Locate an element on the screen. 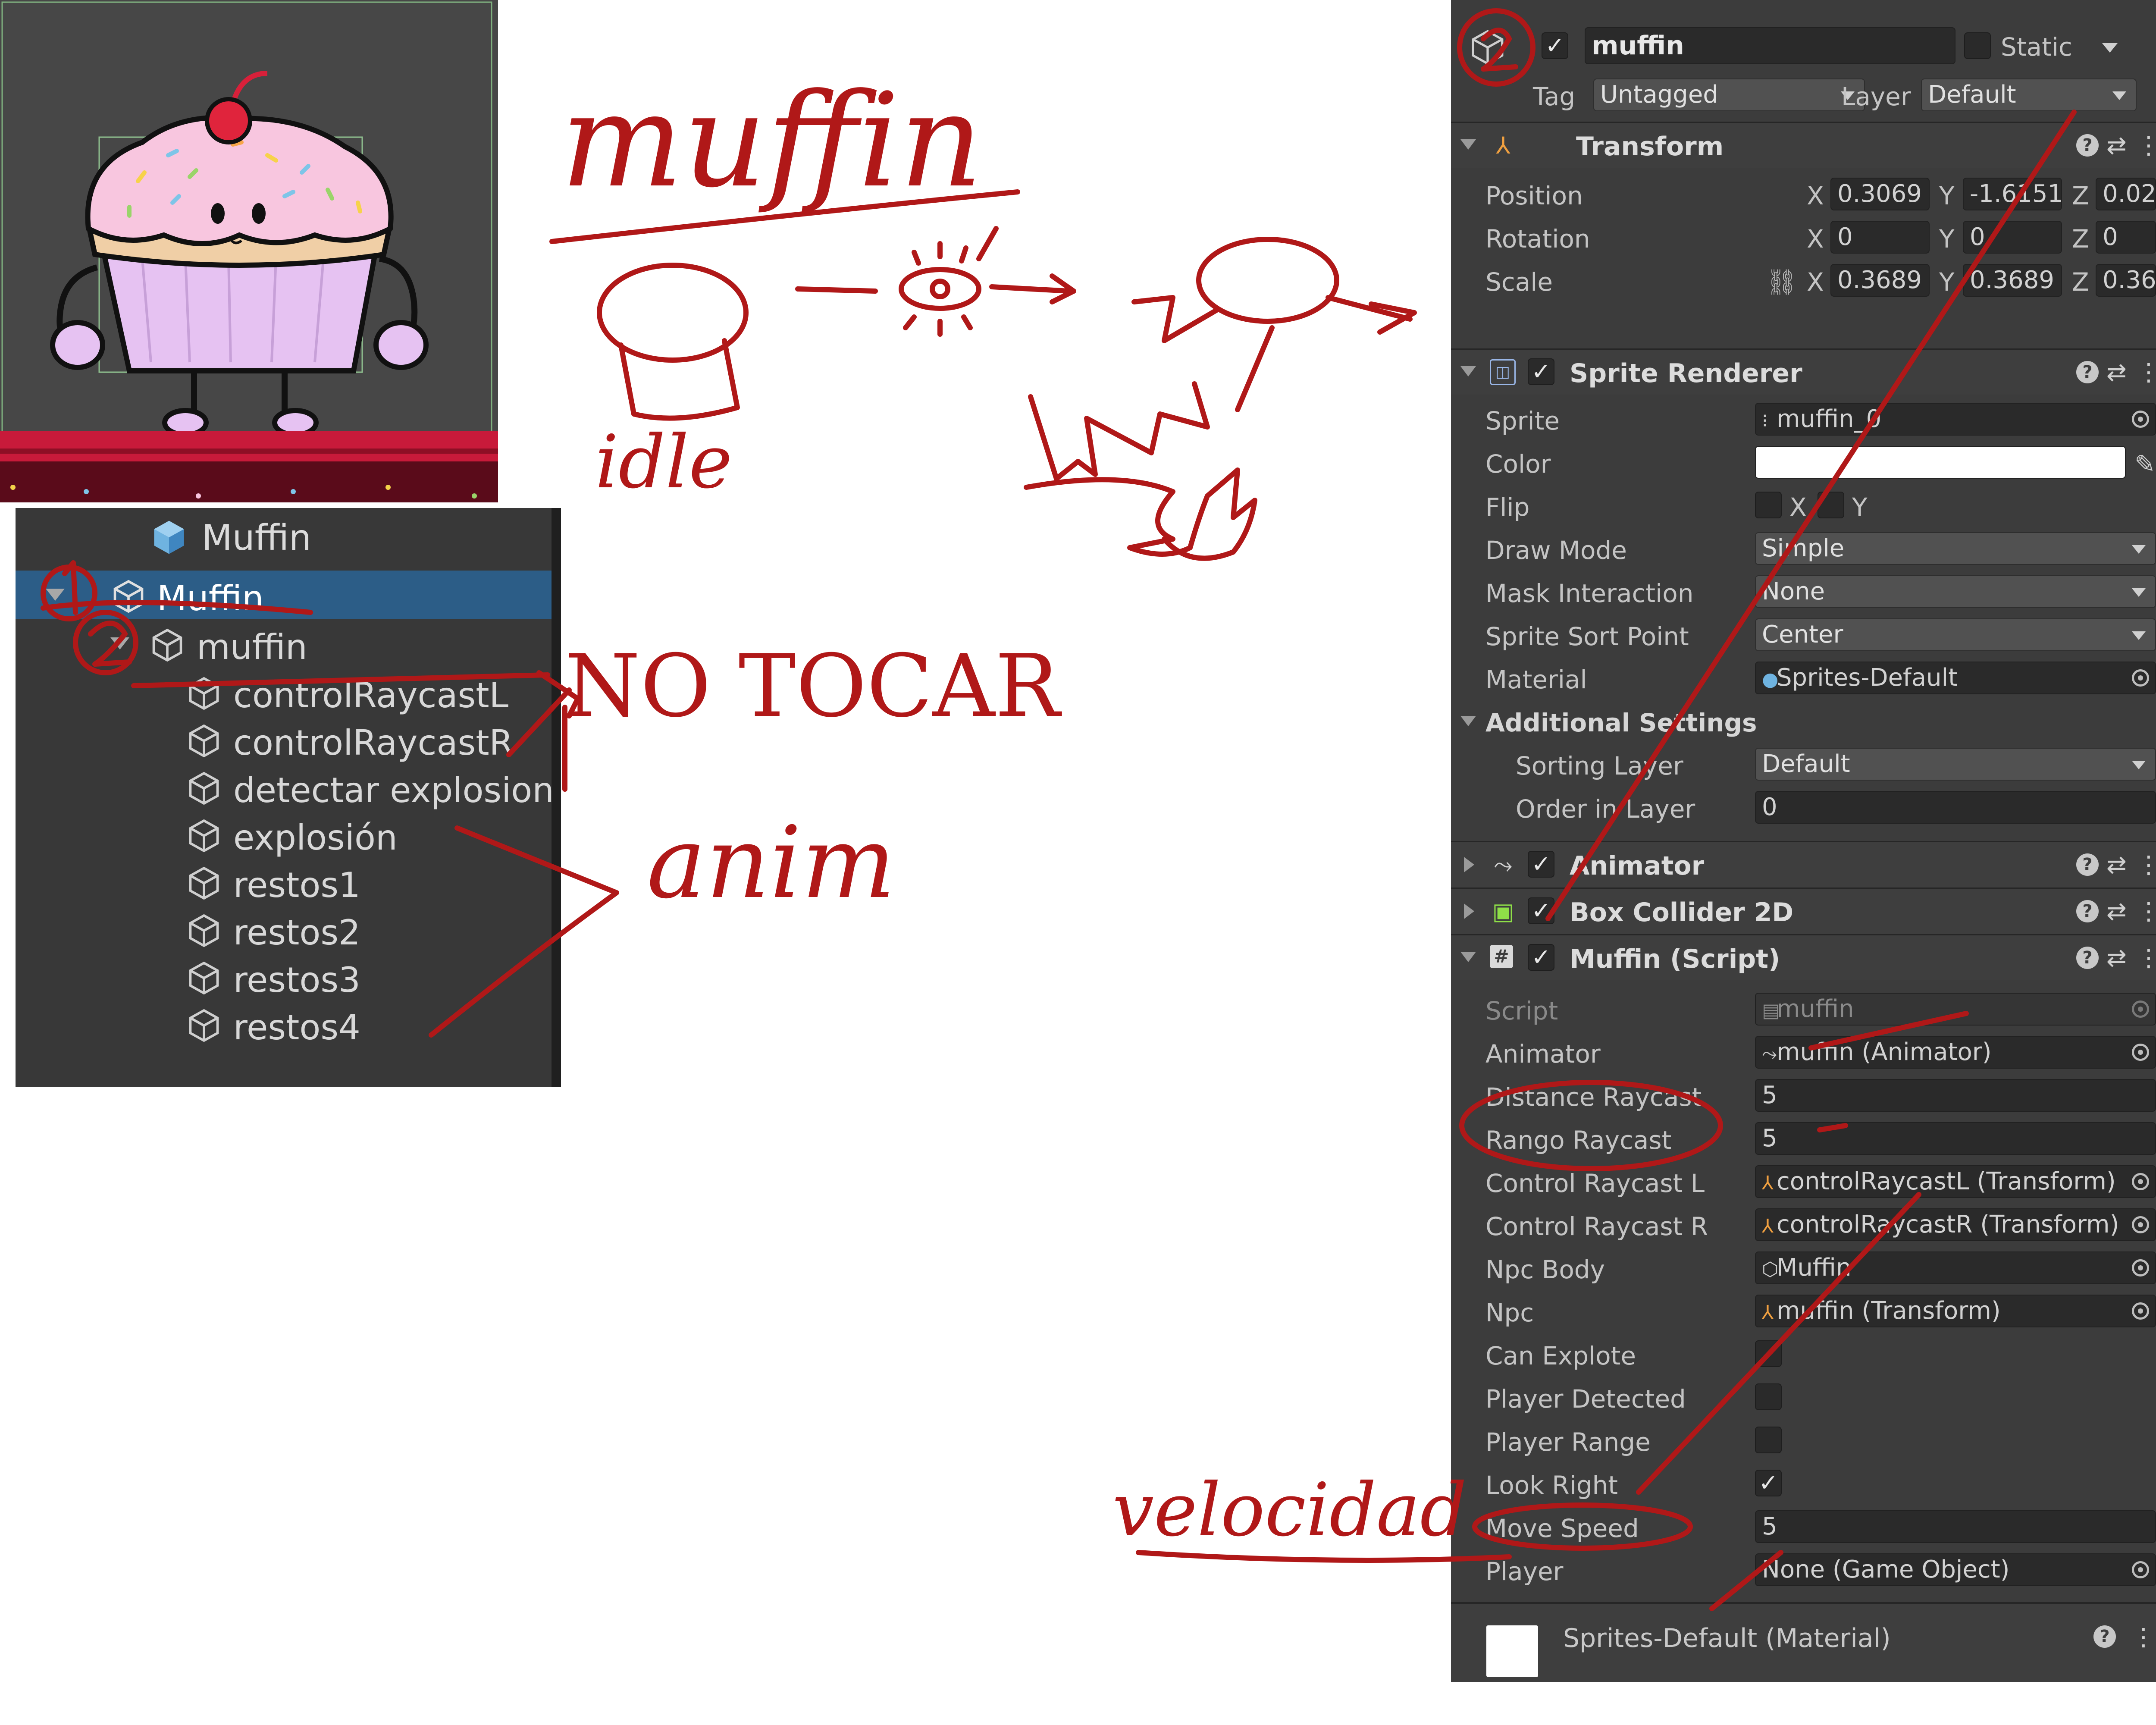  hierarchy-item-restos3: restos3 is located at coordinates (284, 976).